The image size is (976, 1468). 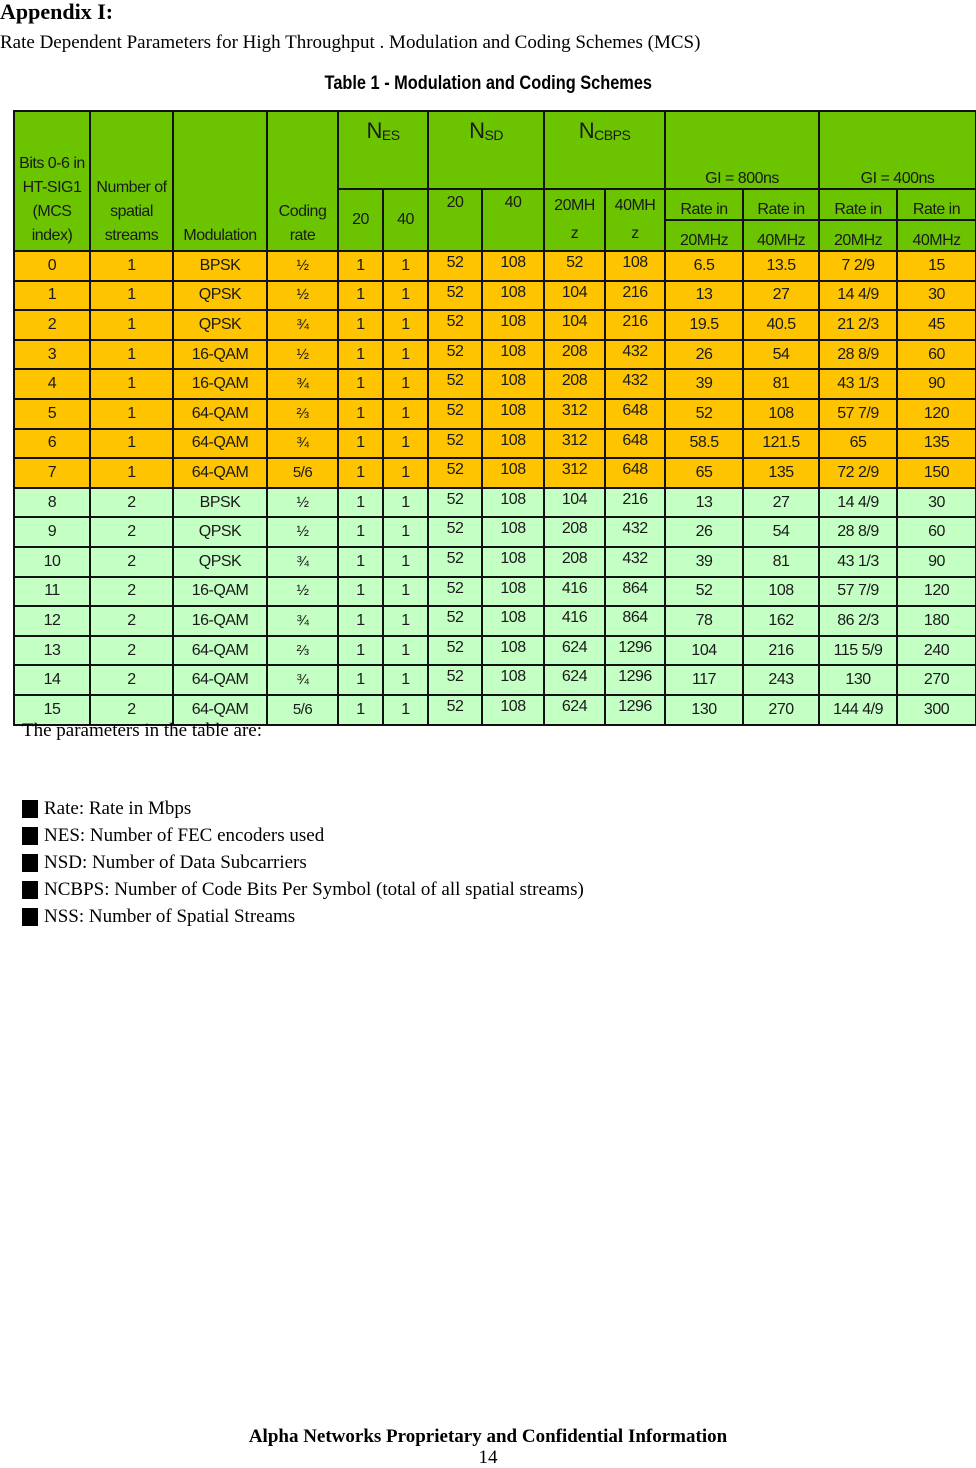 I want to click on header-gi800-40mhz: 40MHz, so click(x=781, y=235).